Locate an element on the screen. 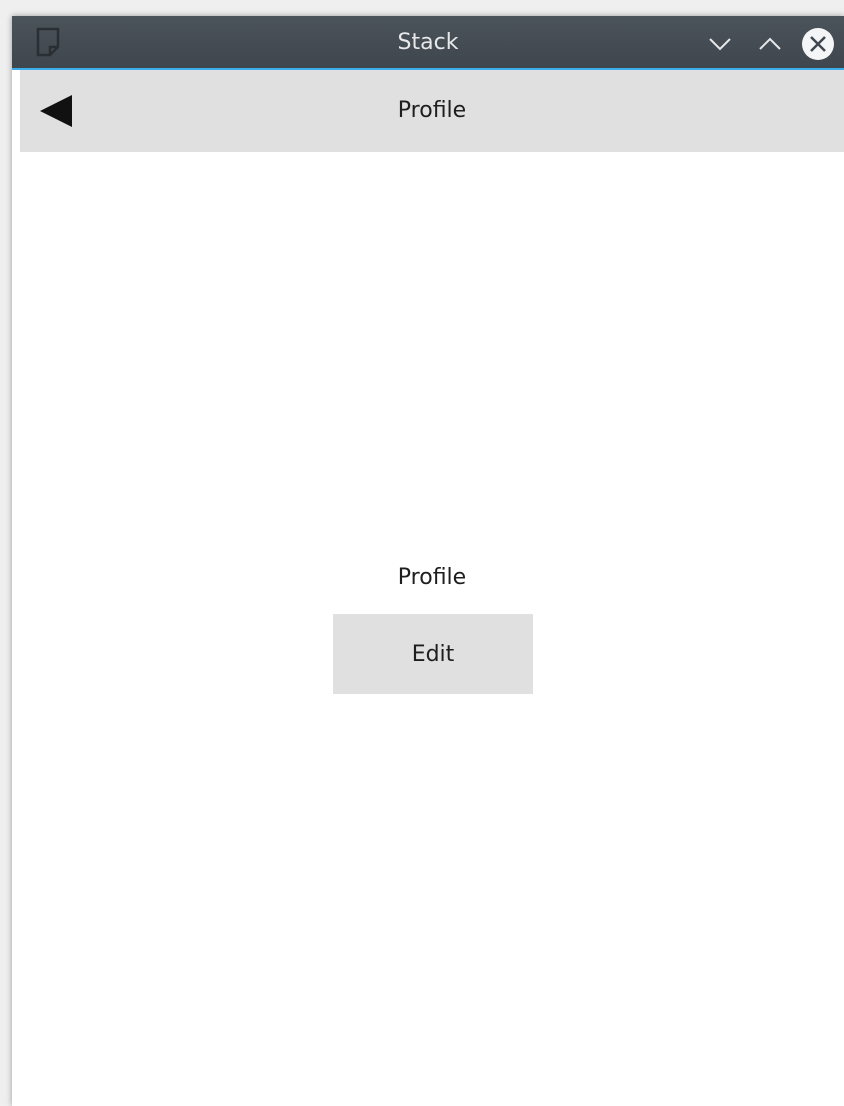 This screenshot has height=1106, width=844. close-circle-icon is located at coordinates (818, 44).